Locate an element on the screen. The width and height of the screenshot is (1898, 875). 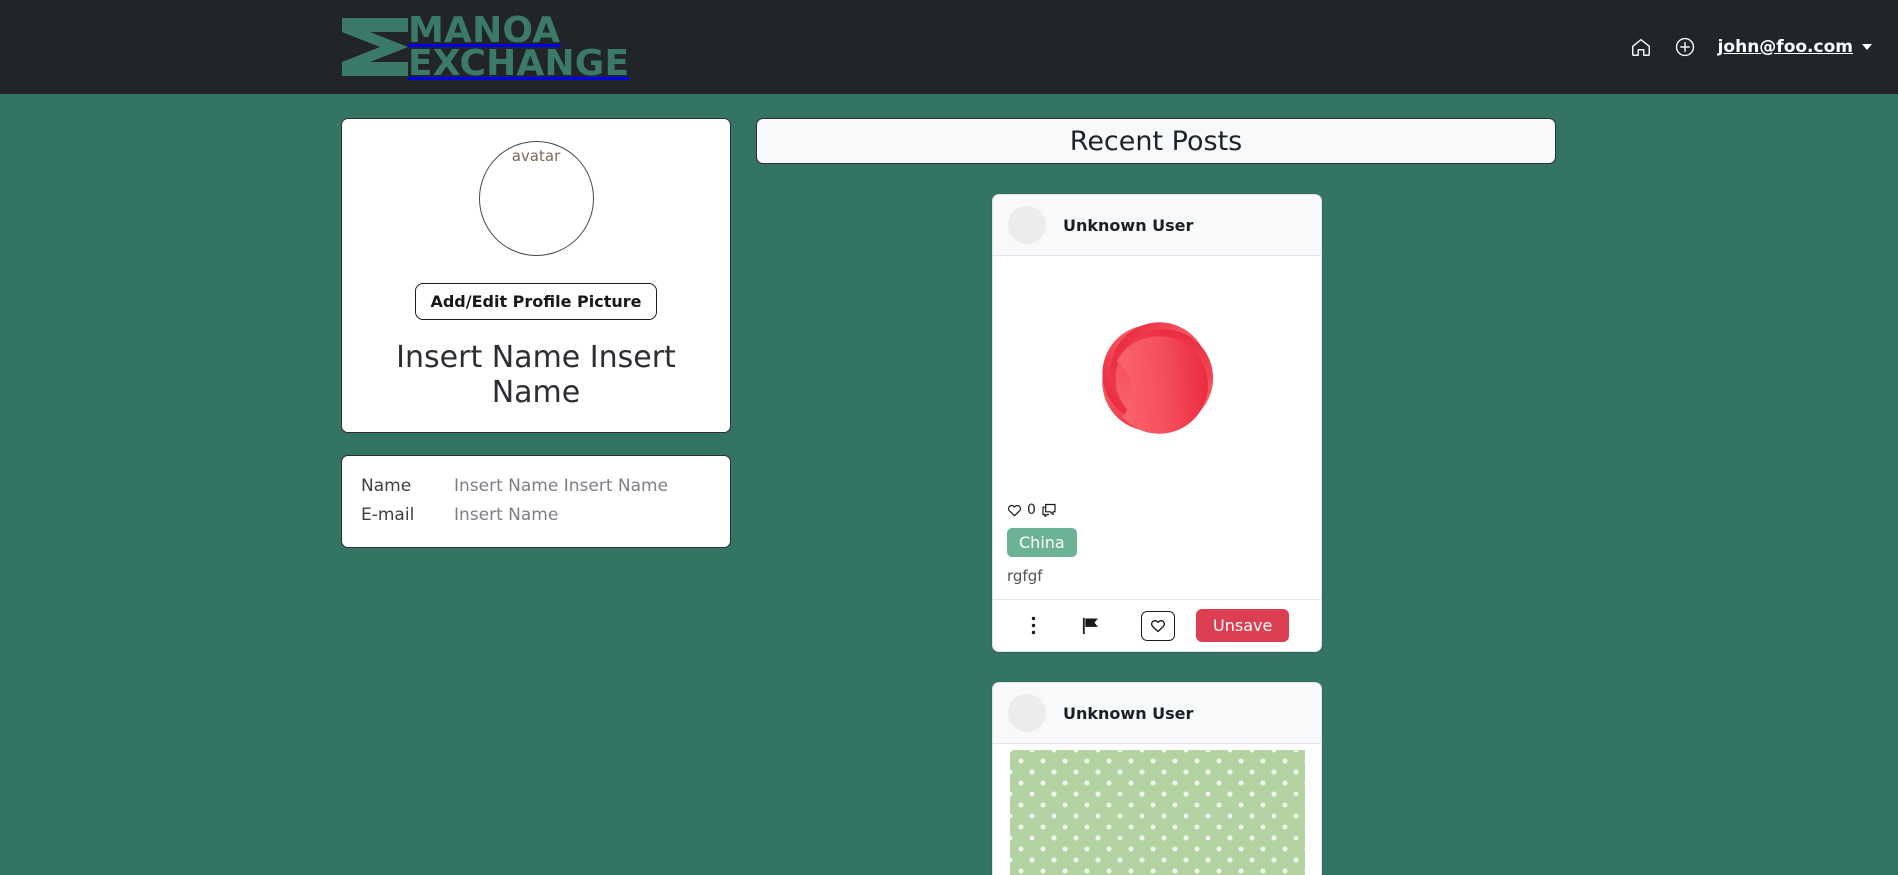
home-icon is located at coordinates (1641, 47).